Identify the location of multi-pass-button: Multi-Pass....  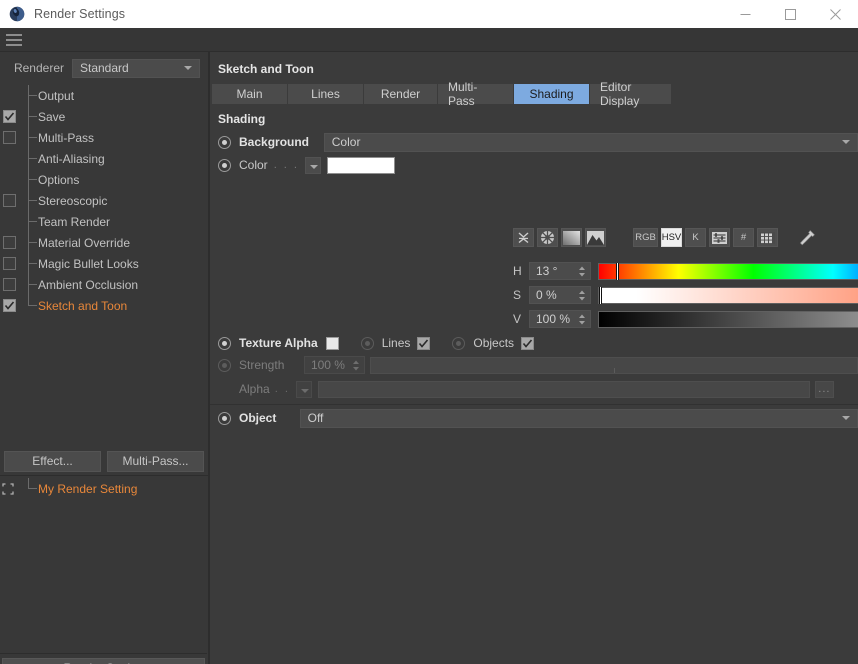
(155, 461).